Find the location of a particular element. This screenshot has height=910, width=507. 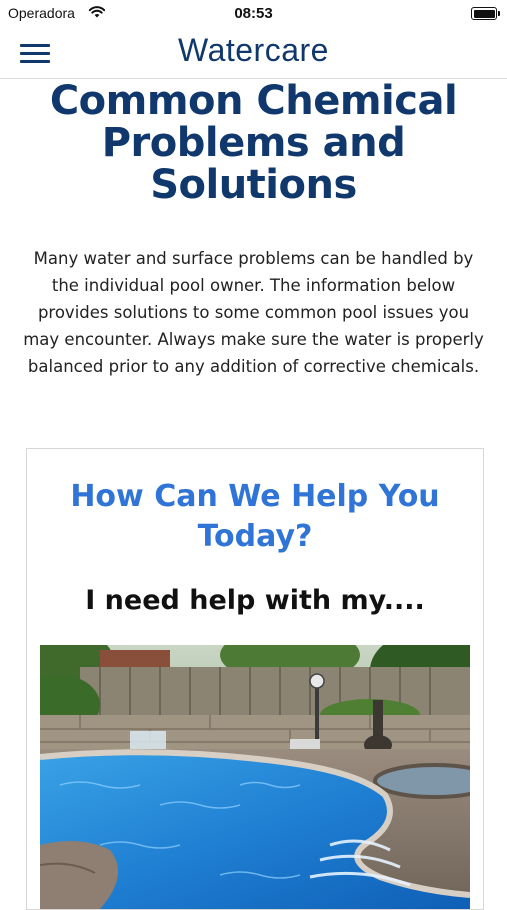

status-bar: Operadora 08:53 is located at coordinates (253, 14).